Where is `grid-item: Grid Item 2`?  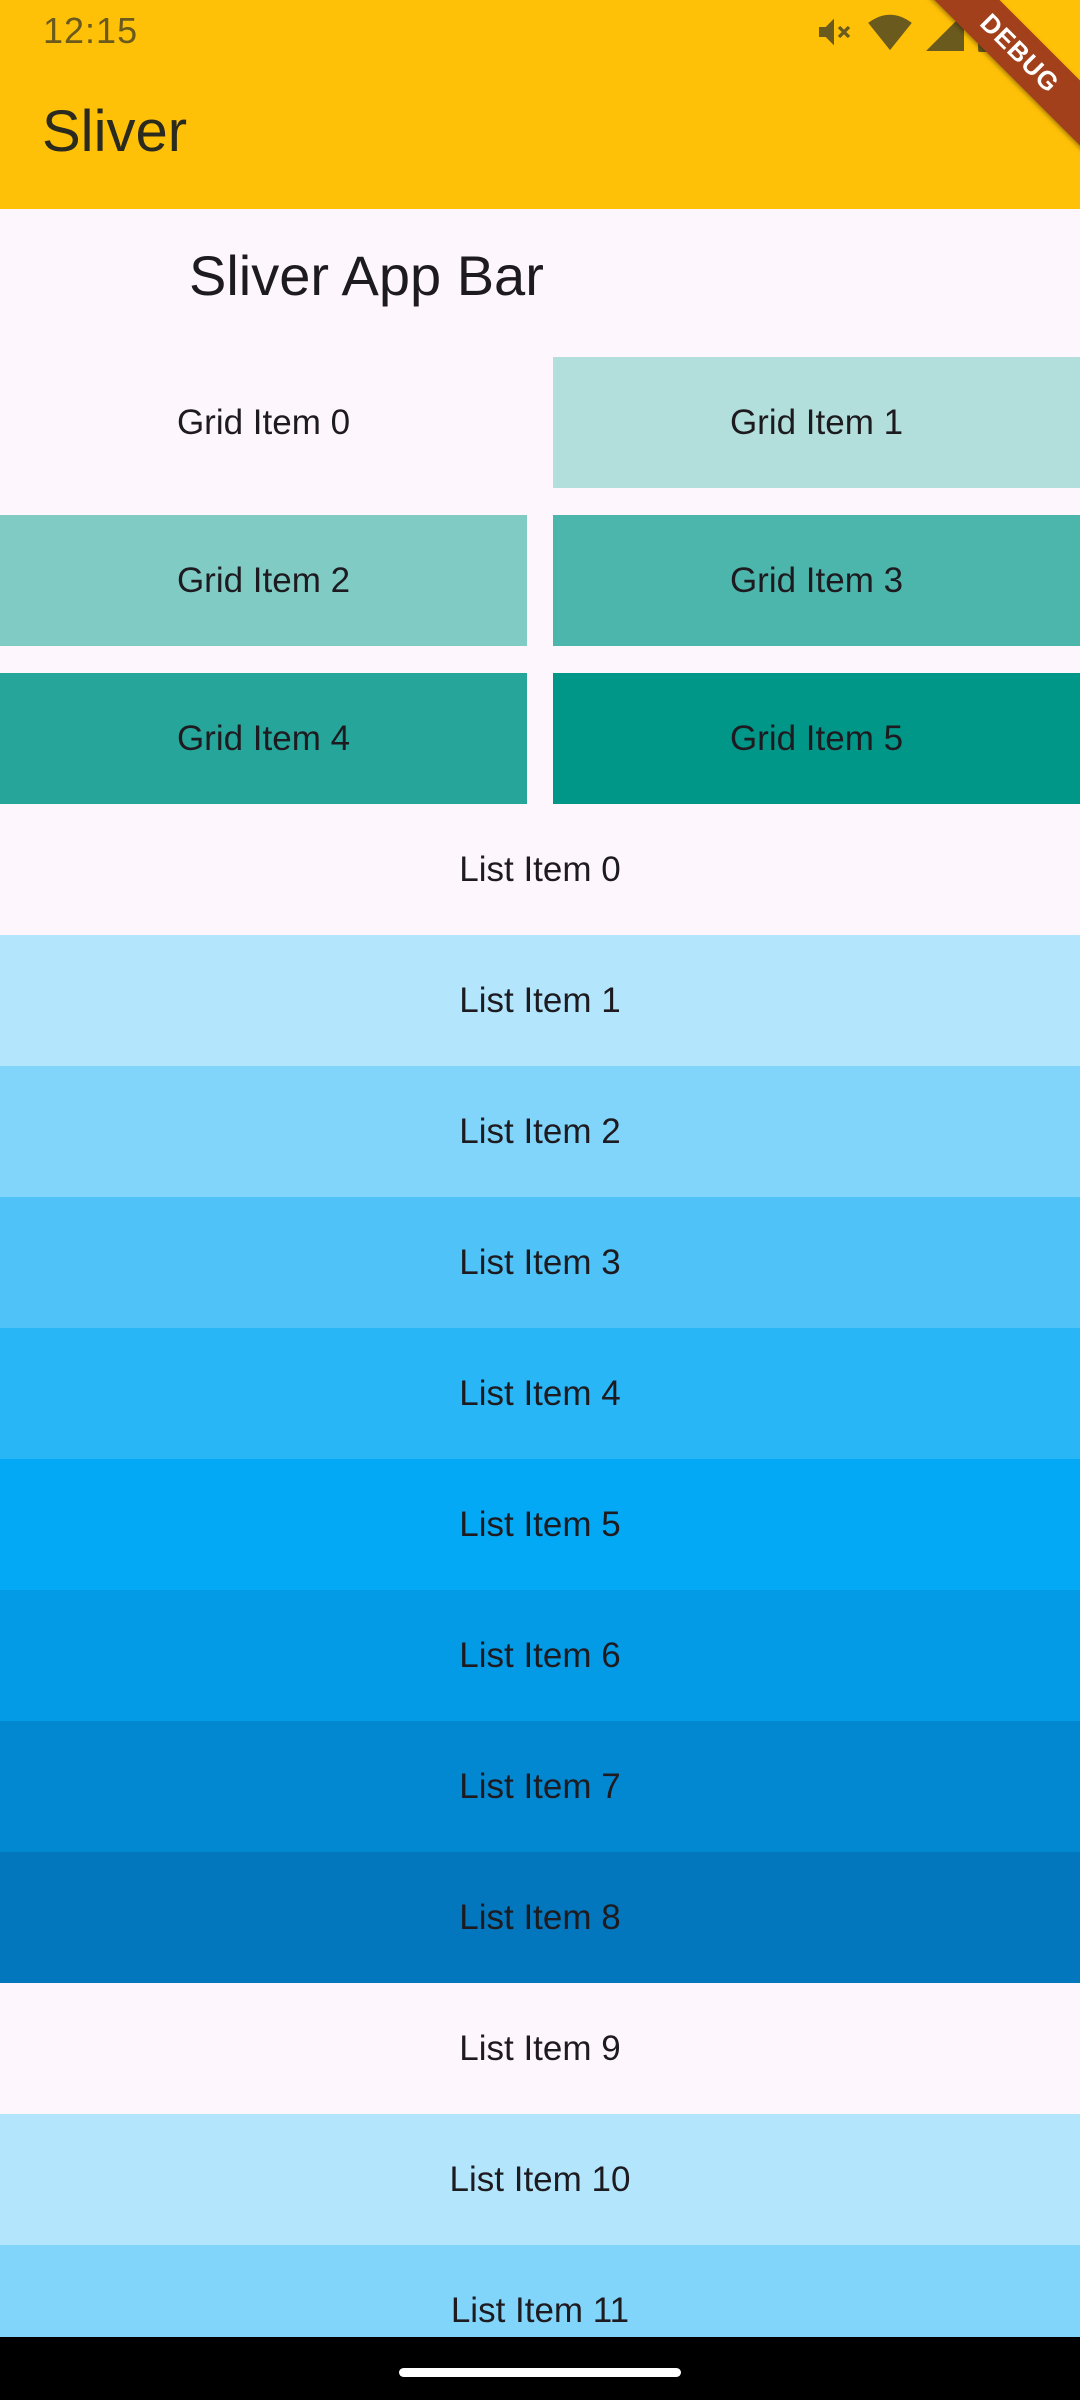
grid-item: Grid Item 2 is located at coordinates (263, 580).